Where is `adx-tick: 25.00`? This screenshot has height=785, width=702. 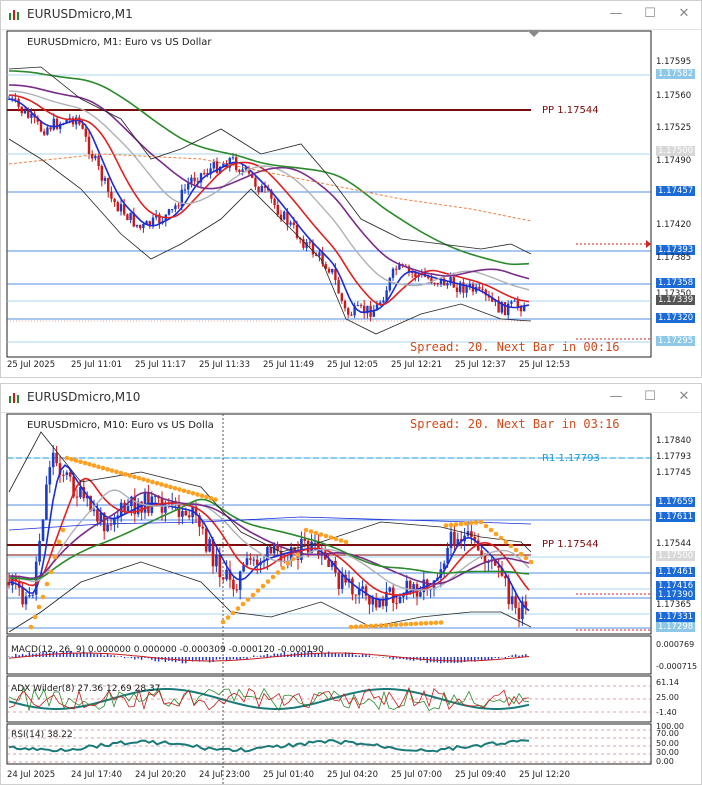 adx-tick: 25.00 is located at coordinates (667, 697).